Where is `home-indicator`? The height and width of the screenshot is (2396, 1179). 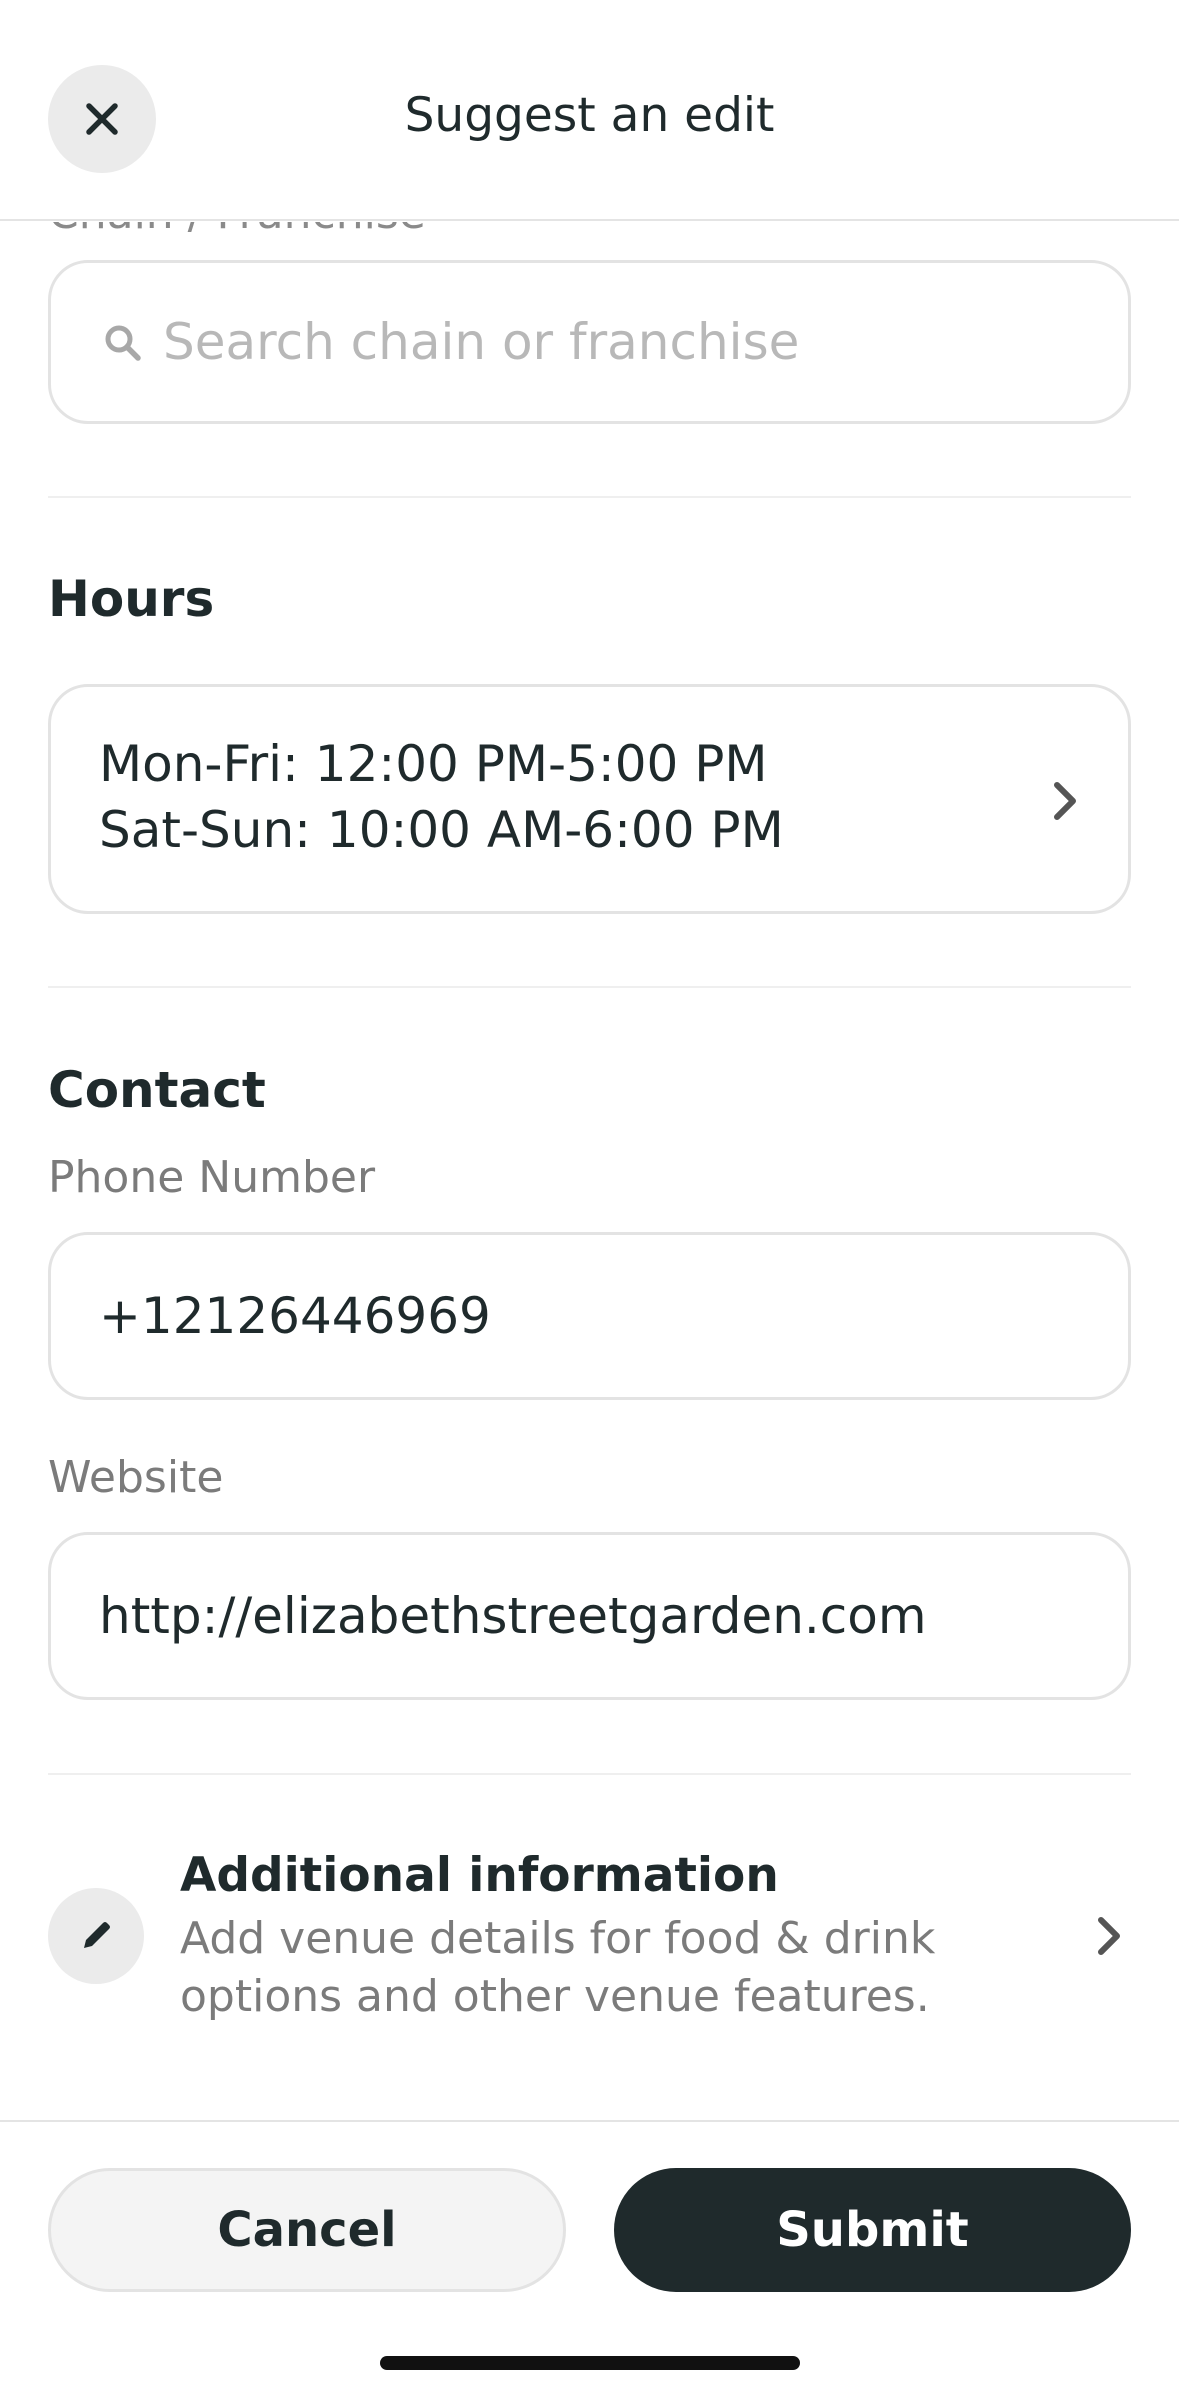 home-indicator is located at coordinates (590, 2363).